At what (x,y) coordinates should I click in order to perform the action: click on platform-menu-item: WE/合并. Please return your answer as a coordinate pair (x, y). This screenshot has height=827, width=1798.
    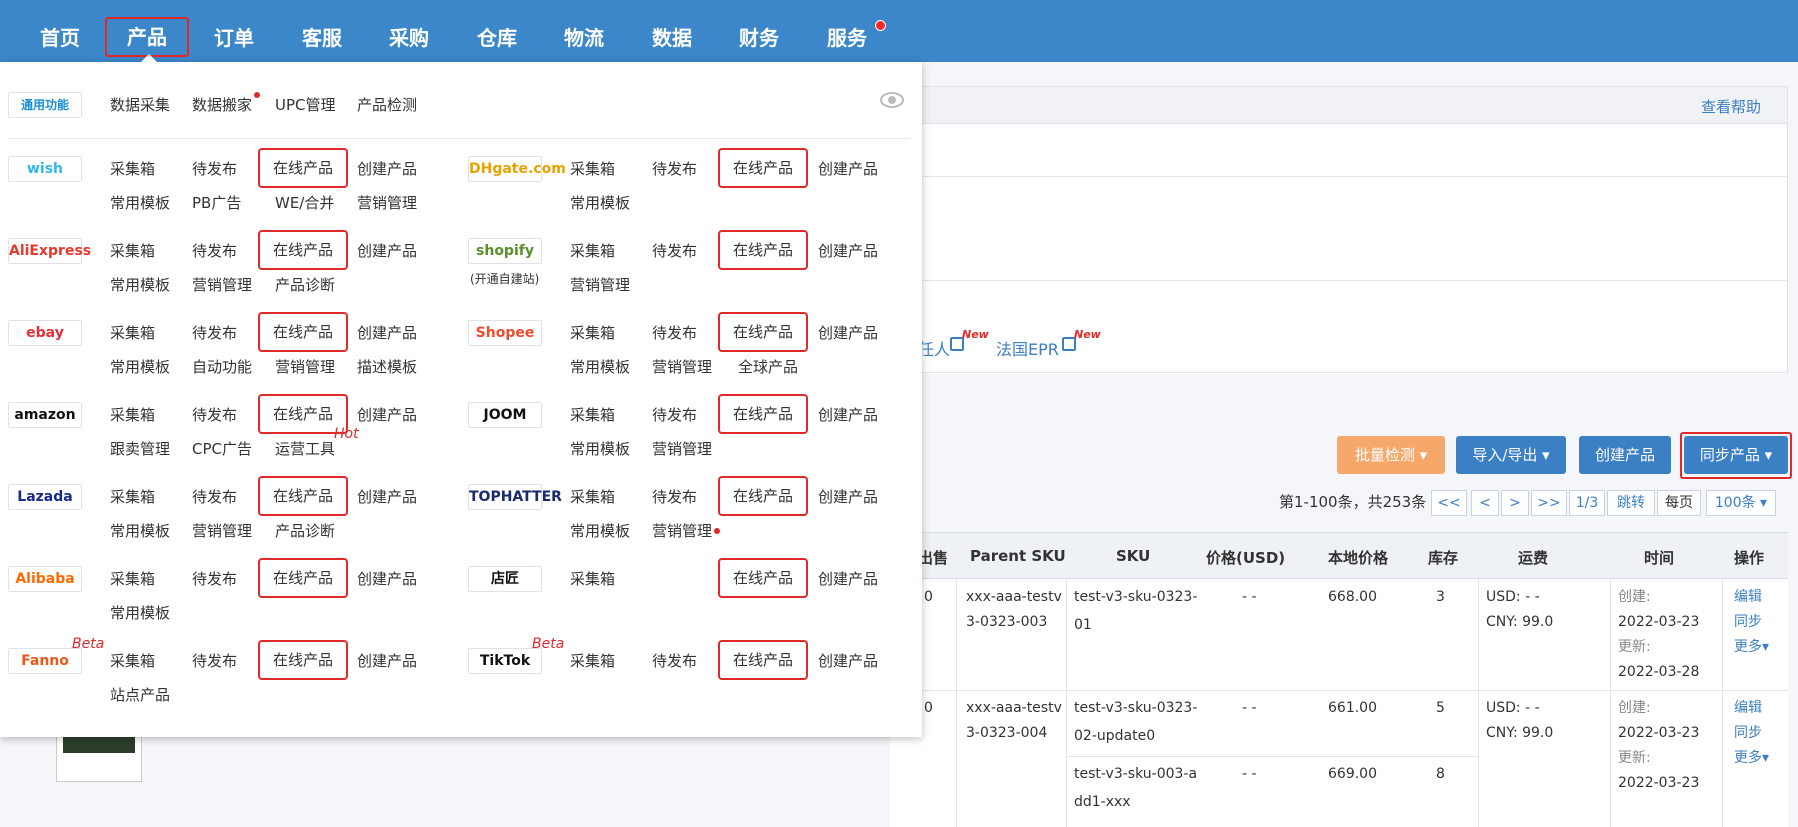
    Looking at the image, I should click on (304, 202).